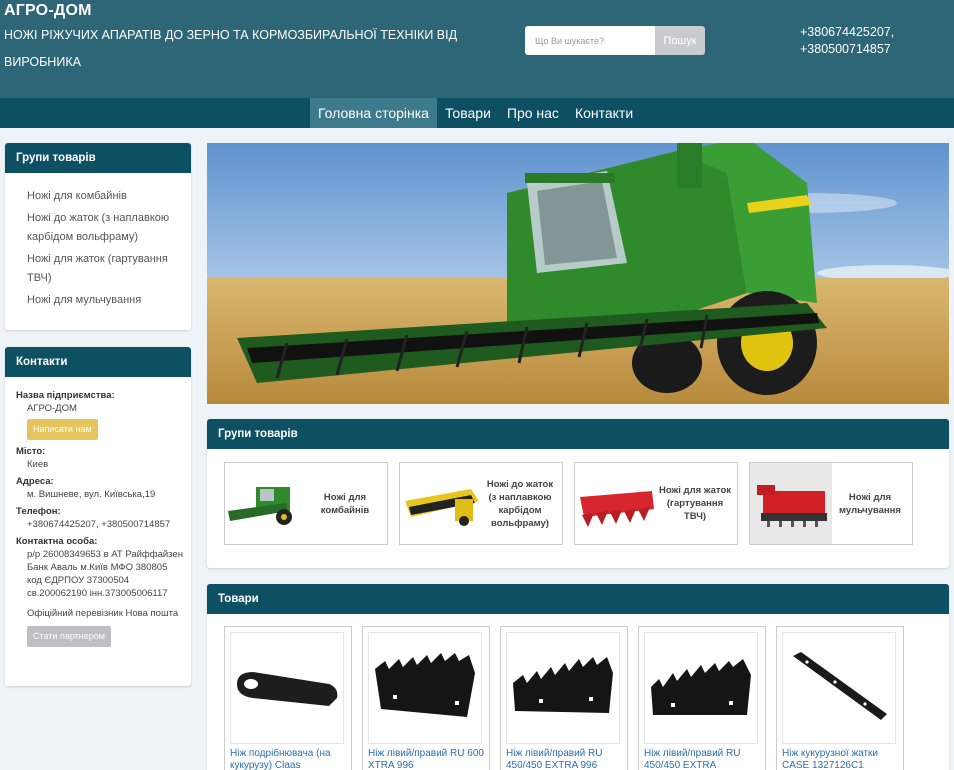 This screenshot has width=954, height=770. I want to click on group-card-mulching: Ножі для мульчування, so click(831, 503).